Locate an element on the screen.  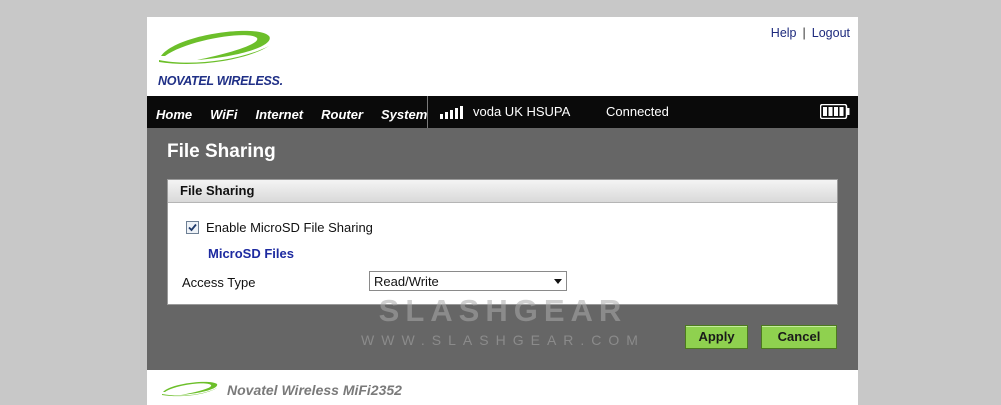
nav-divider is located at coordinates (427, 112).